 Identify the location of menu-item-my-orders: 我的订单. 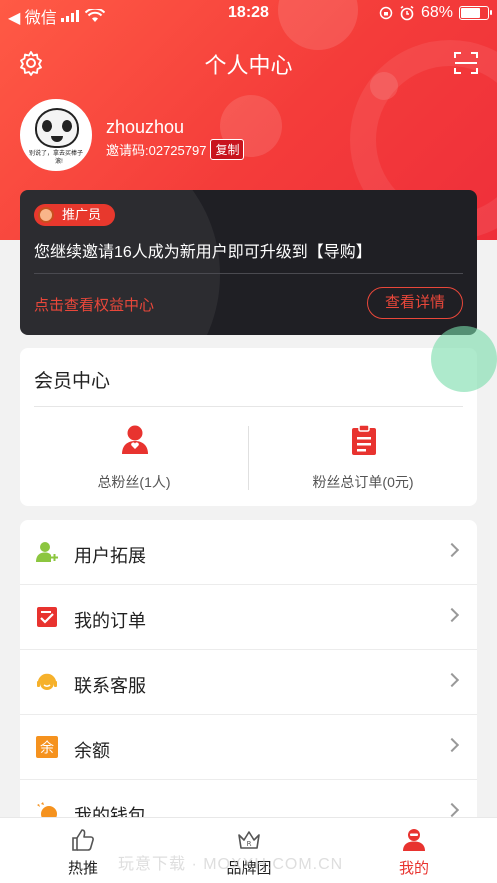
(248, 617).